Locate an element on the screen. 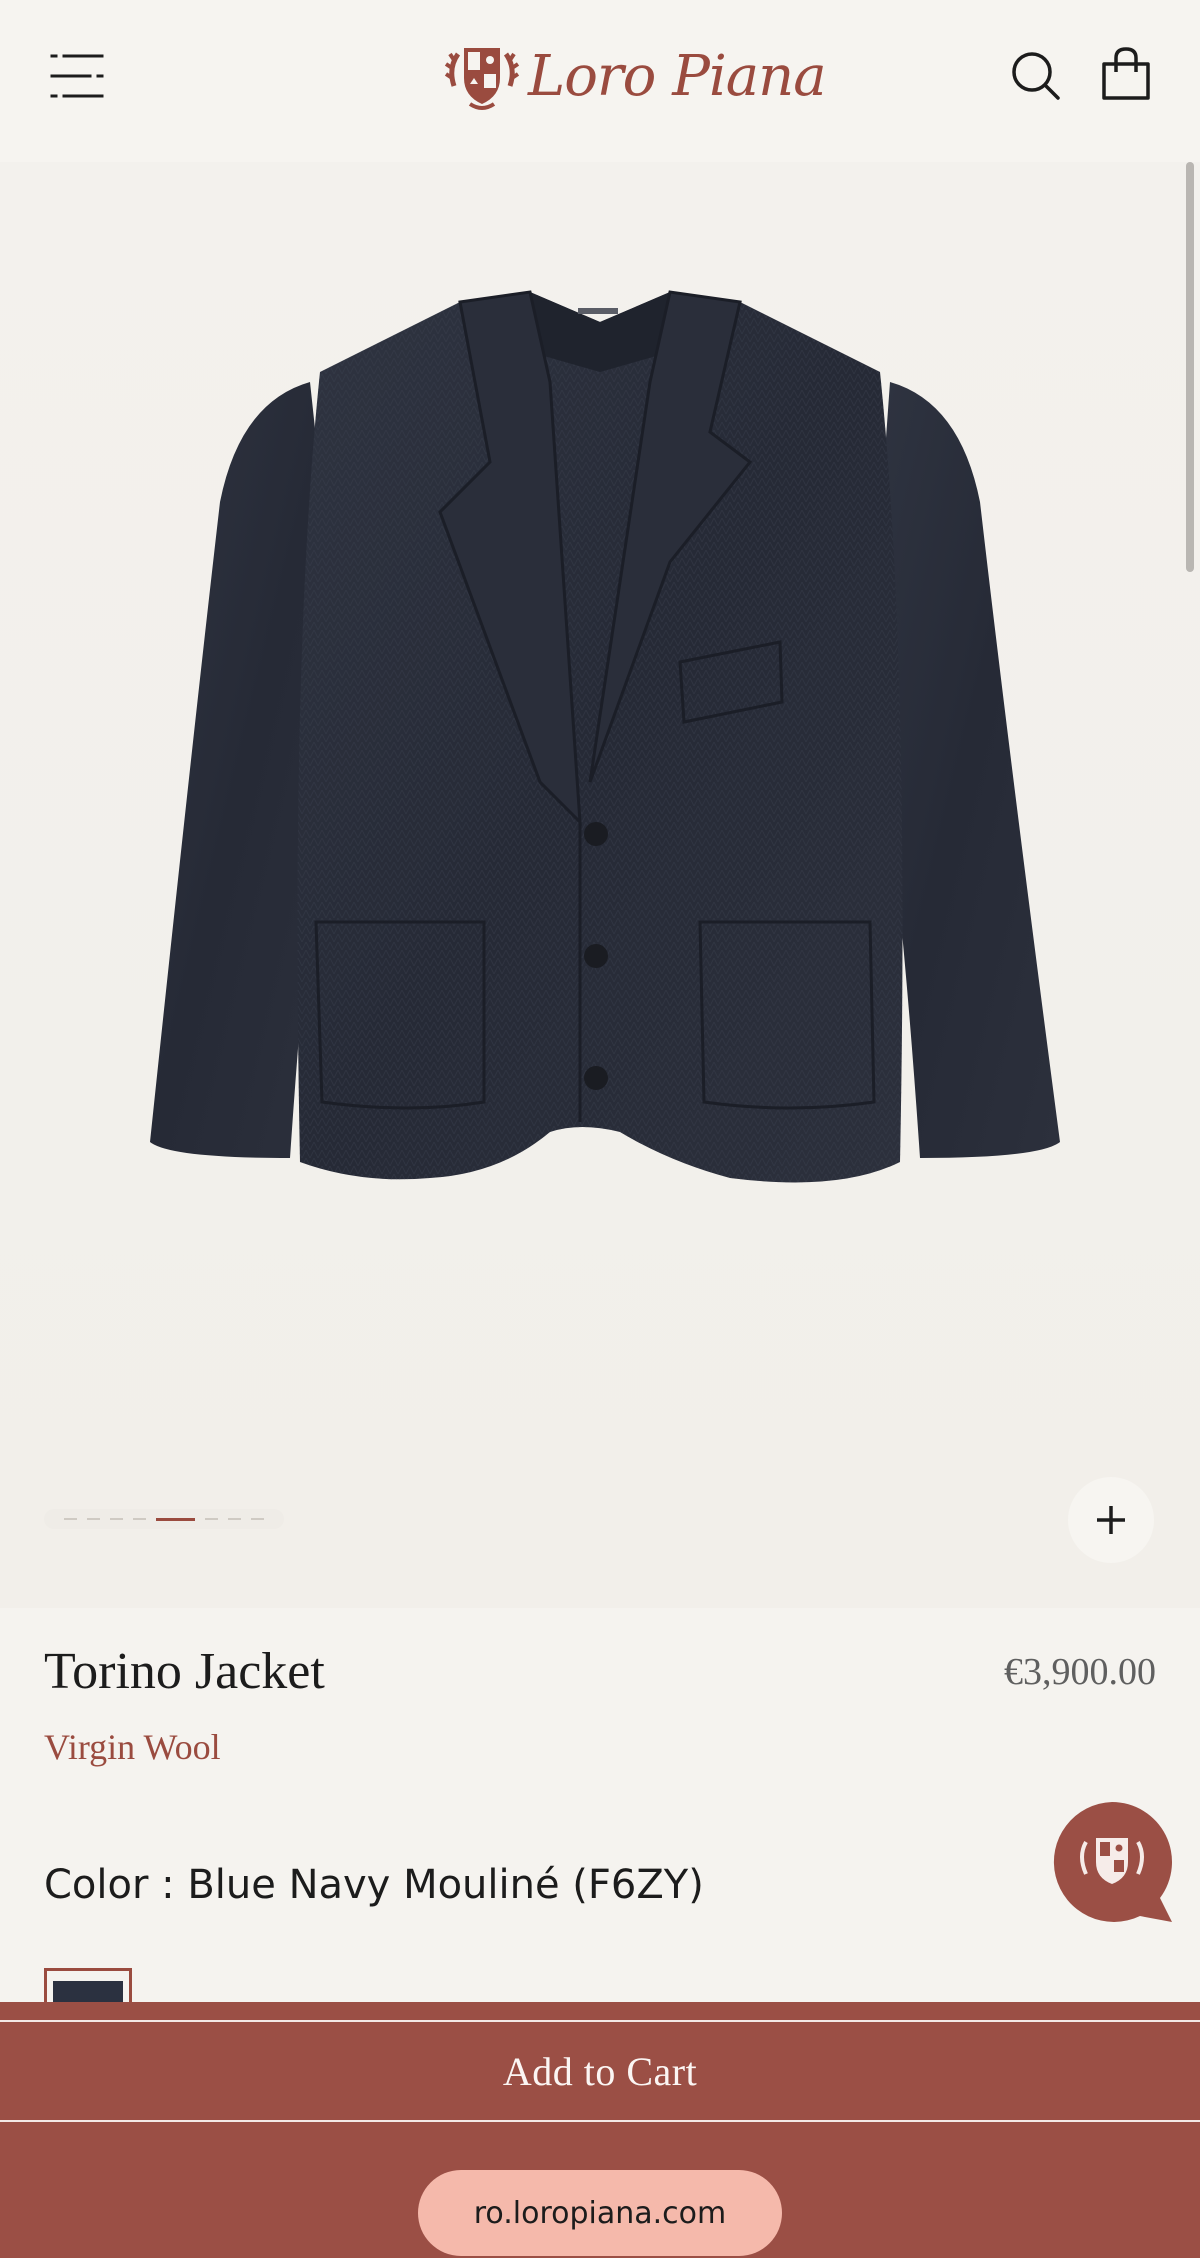 This screenshot has width=1200, height=2258. browser-url-bar: ro.loropiana.com is located at coordinates (600, 2213).